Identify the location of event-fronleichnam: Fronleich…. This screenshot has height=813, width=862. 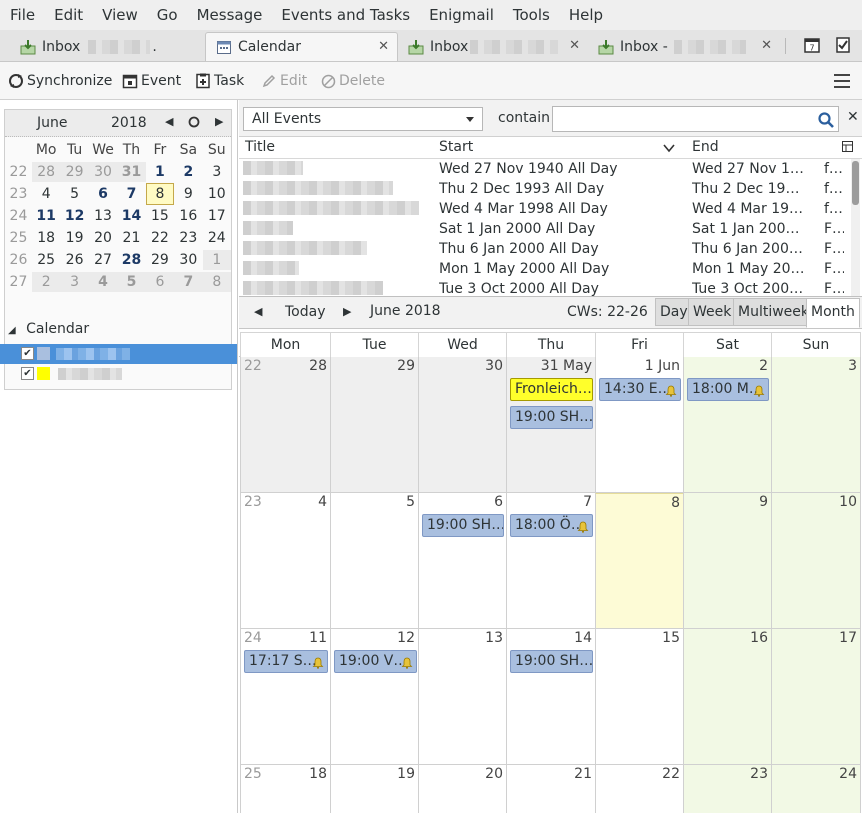
(551, 389).